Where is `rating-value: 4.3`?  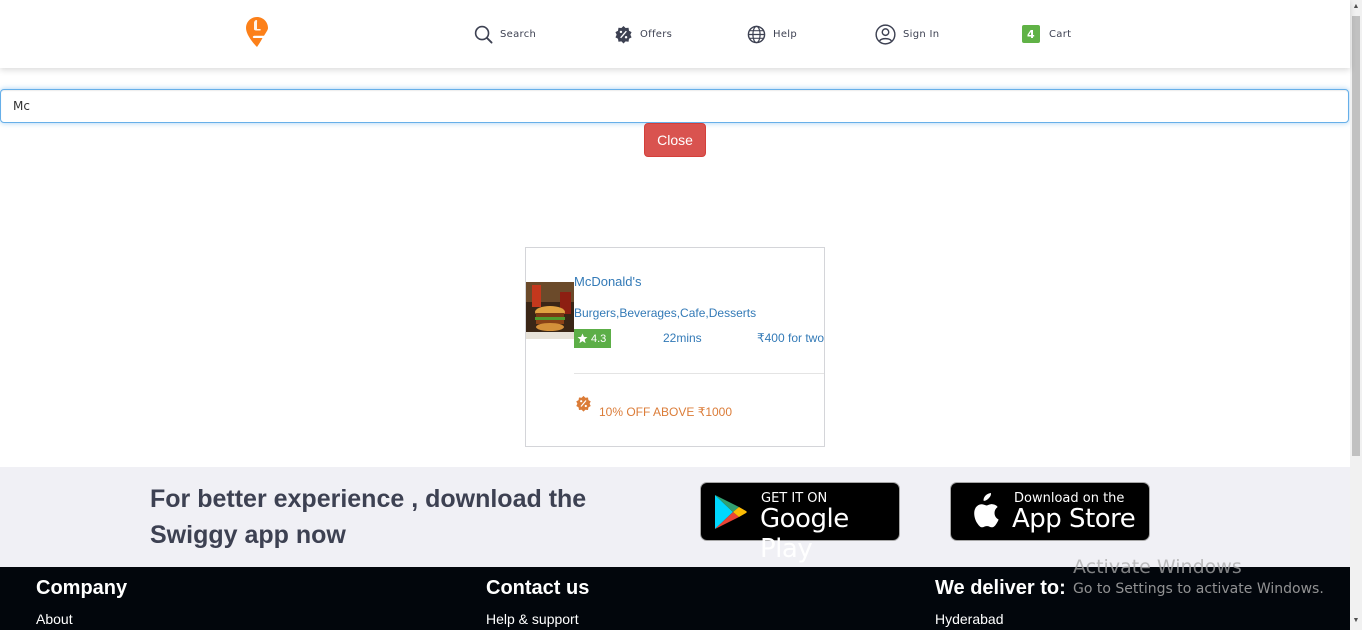 rating-value: 4.3 is located at coordinates (599, 338).